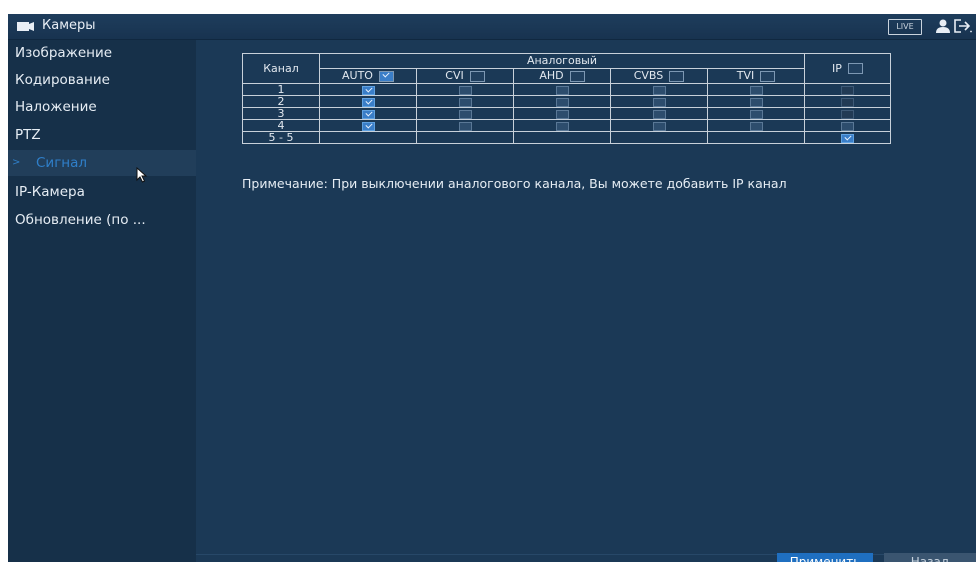 The height and width of the screenshot is (570, 976). What do you see at coordinates (102, 163) in the screenshot?
I see `sidebar-item-signal: > Сигнал` at bounding box center [102, 163].